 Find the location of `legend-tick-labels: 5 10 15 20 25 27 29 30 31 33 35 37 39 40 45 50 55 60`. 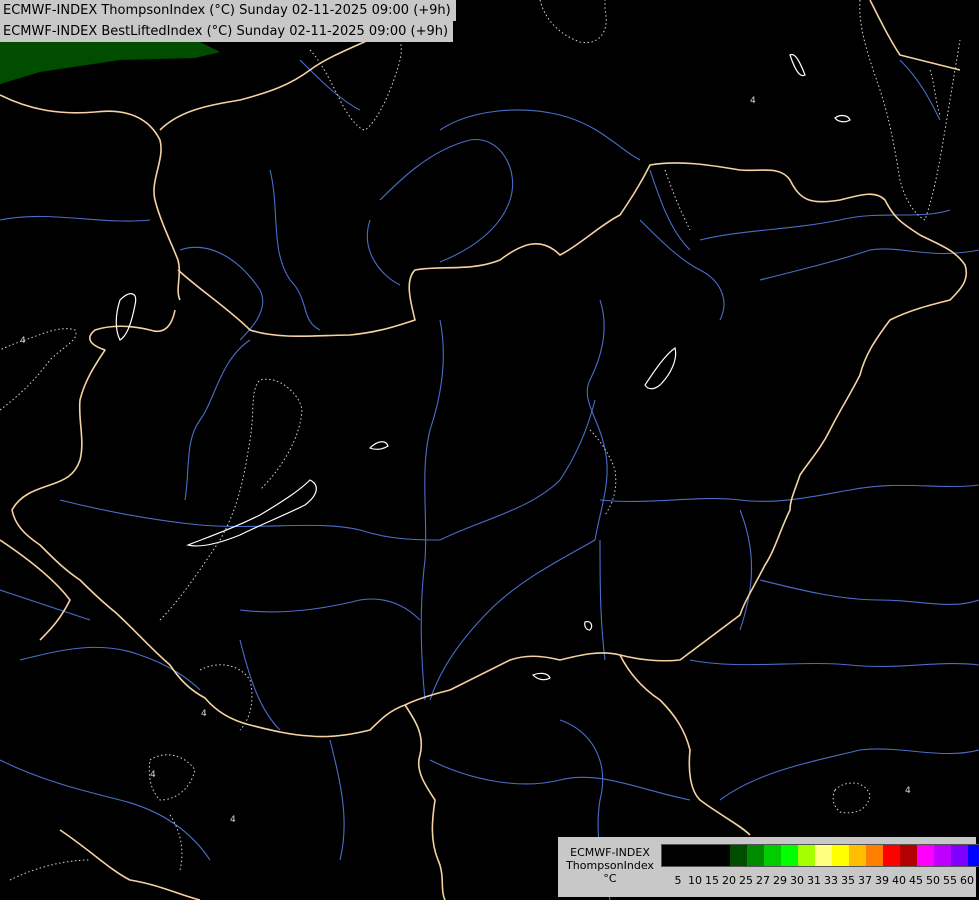

legend-tick-labels: 5 10 15 20 25 27 29 30 31 33 35 37 39 40 45 50 55 60 is located at coordinates (818, 881).